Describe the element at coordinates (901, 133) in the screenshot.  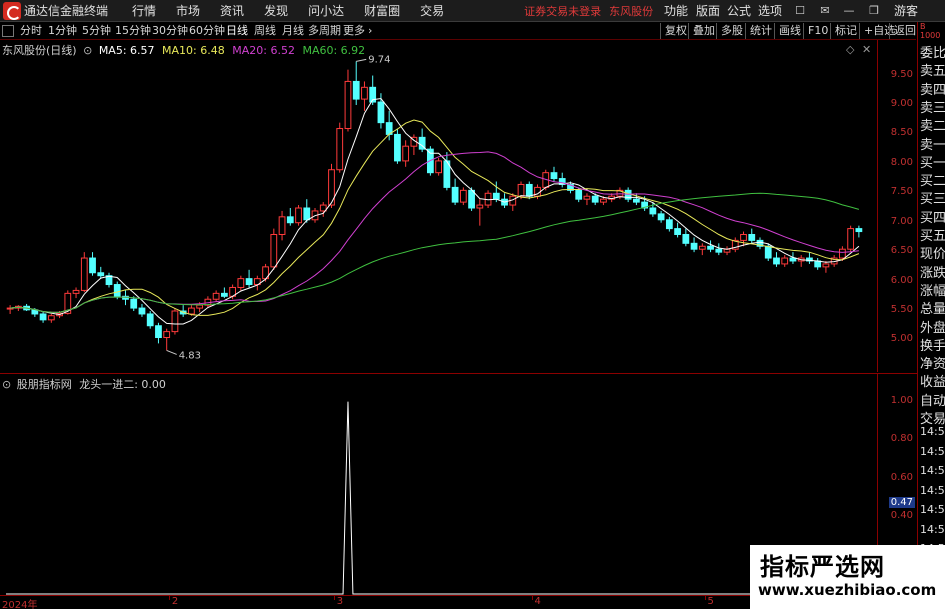
I see `price-tick-label: 8.50` at that location.